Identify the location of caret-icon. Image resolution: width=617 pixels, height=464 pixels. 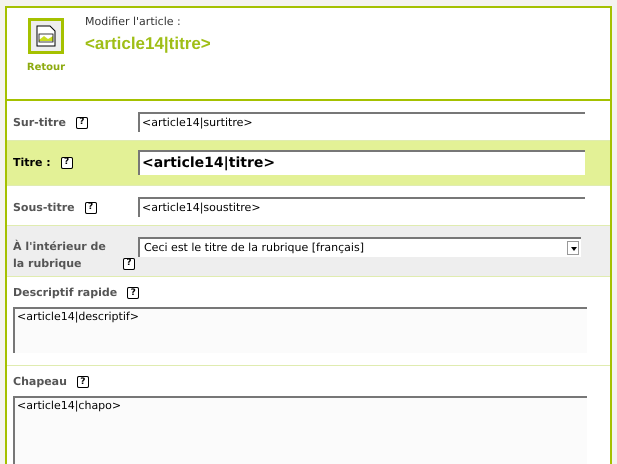
(573, 248).